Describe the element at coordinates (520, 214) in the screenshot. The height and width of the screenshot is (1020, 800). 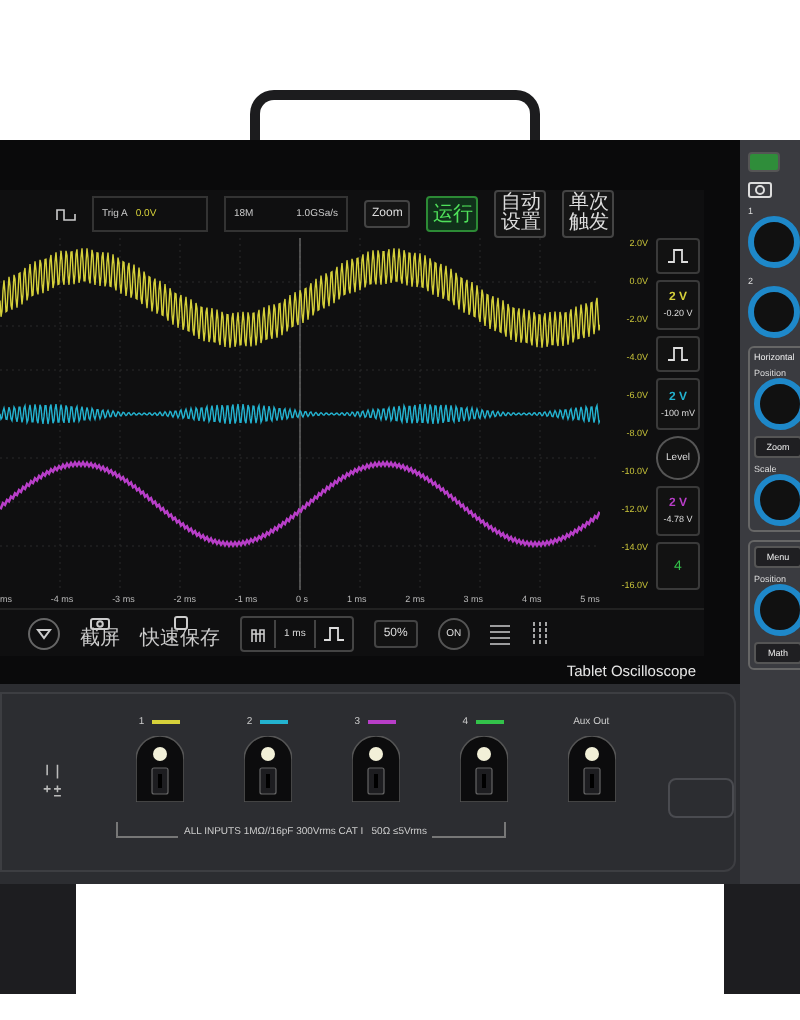
I see `action-button: 自动设置` at that location.